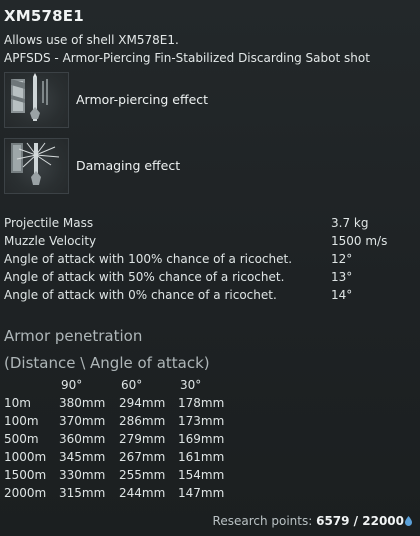  I want to click on distance-cell: 2000m, so click(25, 493).